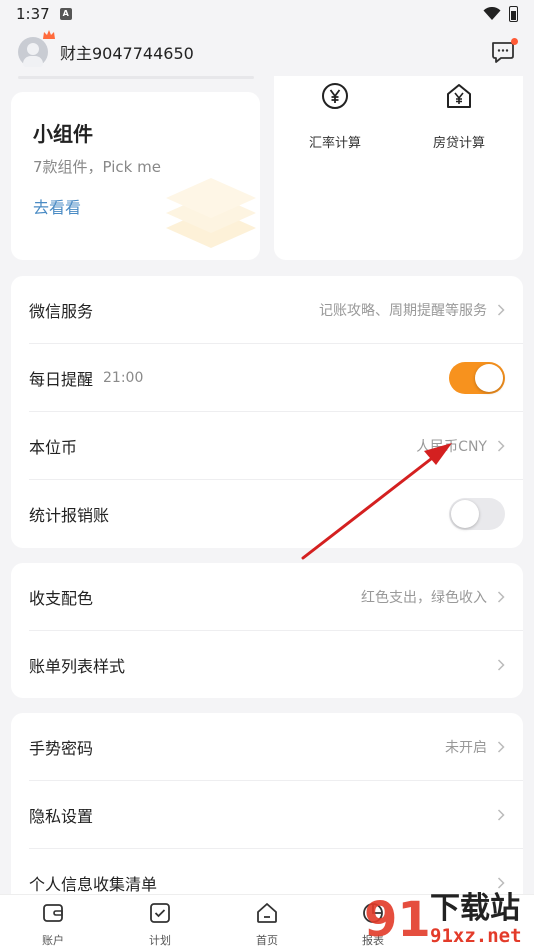  I want to click on username: 财主9047744650, so click(127, 52).